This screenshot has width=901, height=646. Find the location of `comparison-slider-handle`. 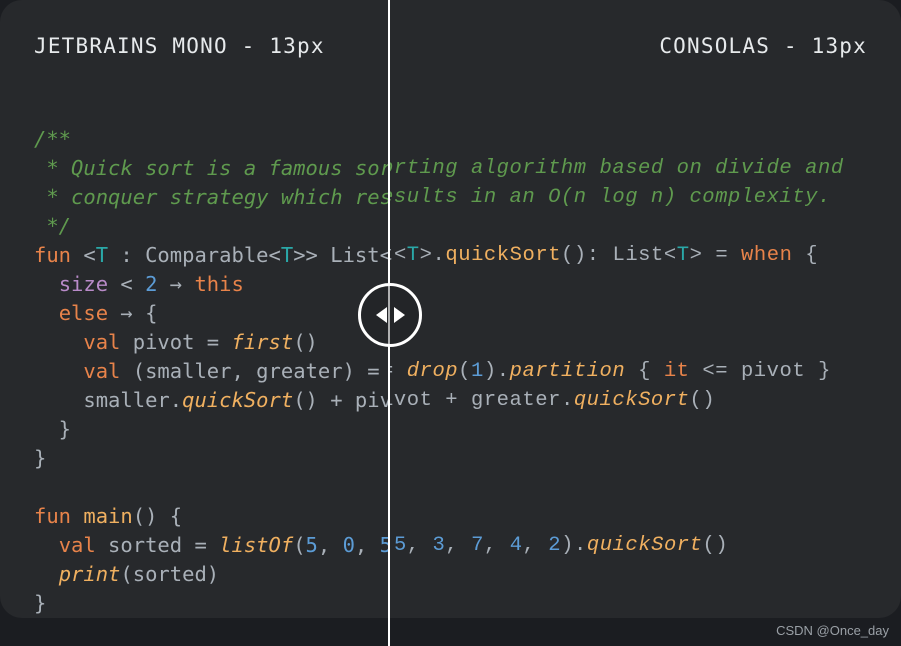

comparison-slider-handle is located at coordinates (390, 315).